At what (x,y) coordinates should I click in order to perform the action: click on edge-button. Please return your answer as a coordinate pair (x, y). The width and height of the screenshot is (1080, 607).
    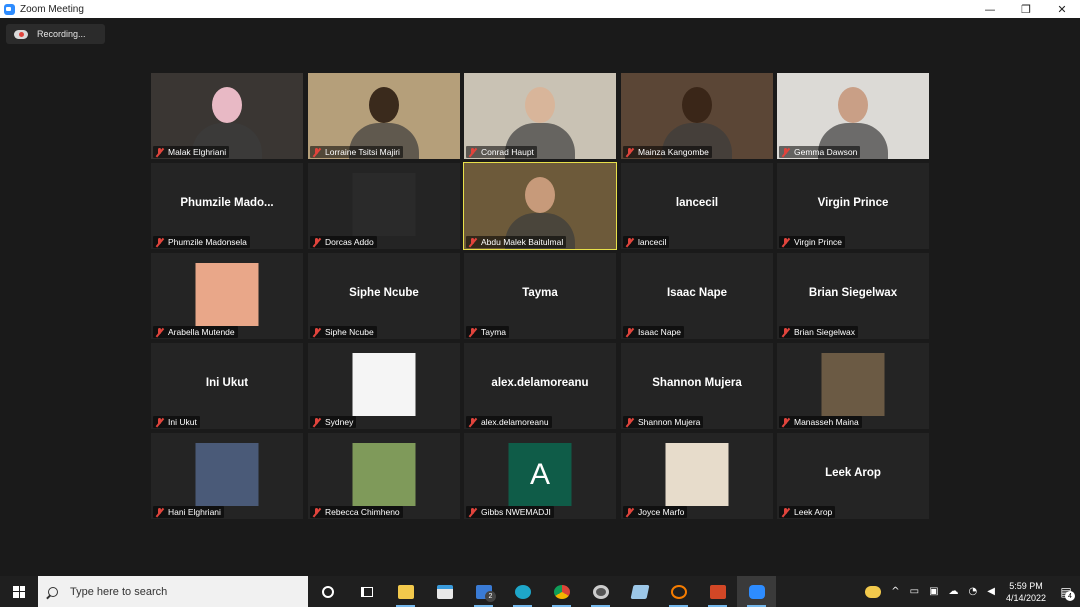
    Looking at the image, I should click on (522, 591).